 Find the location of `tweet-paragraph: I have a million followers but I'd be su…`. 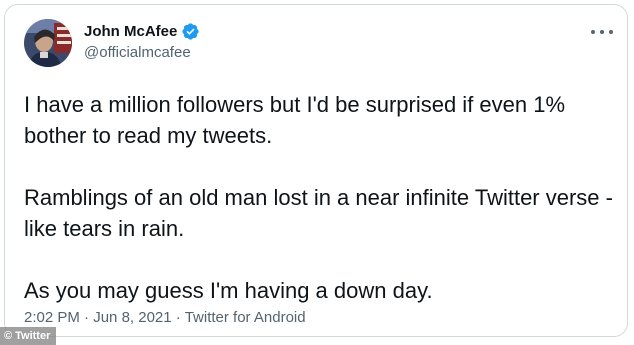

tweet-paragraph: I have a million followers but I'd be su… is located at coordinates (295, 120).